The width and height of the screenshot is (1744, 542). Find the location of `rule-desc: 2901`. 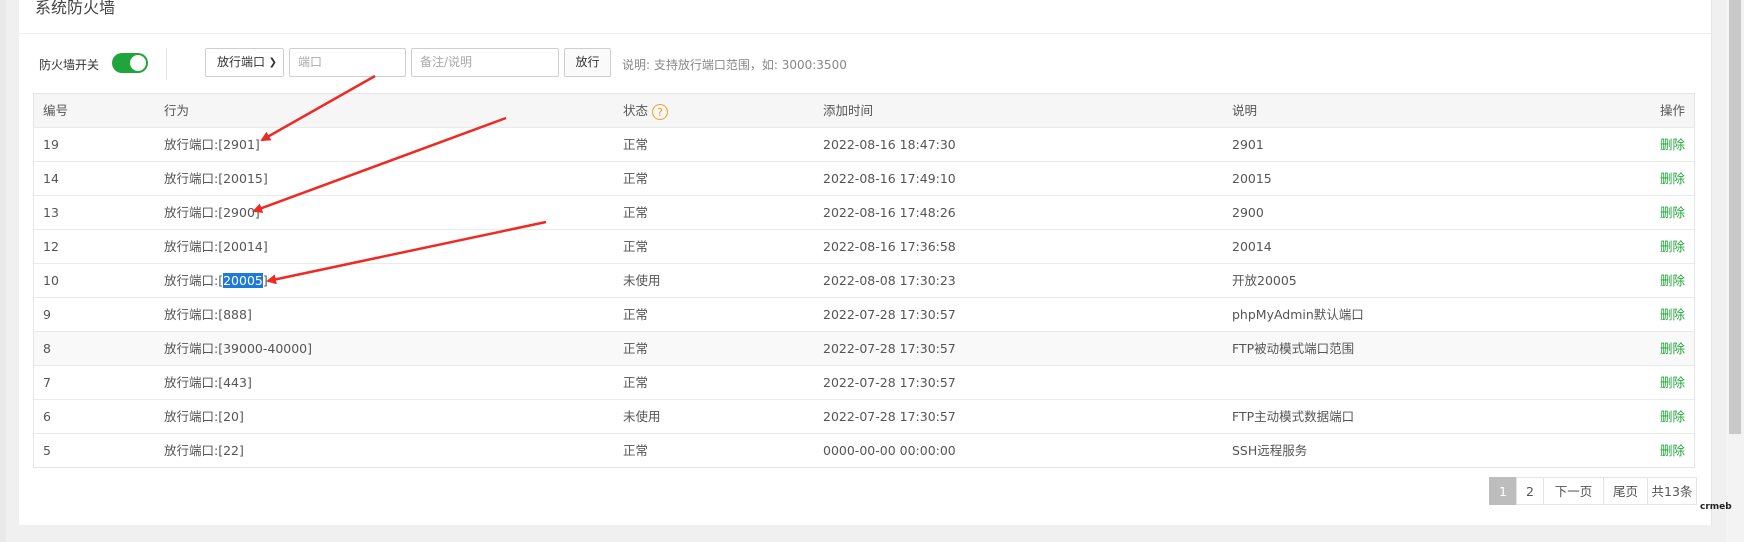

rule-desc: 2901 is located at coordinates (1248, 144).